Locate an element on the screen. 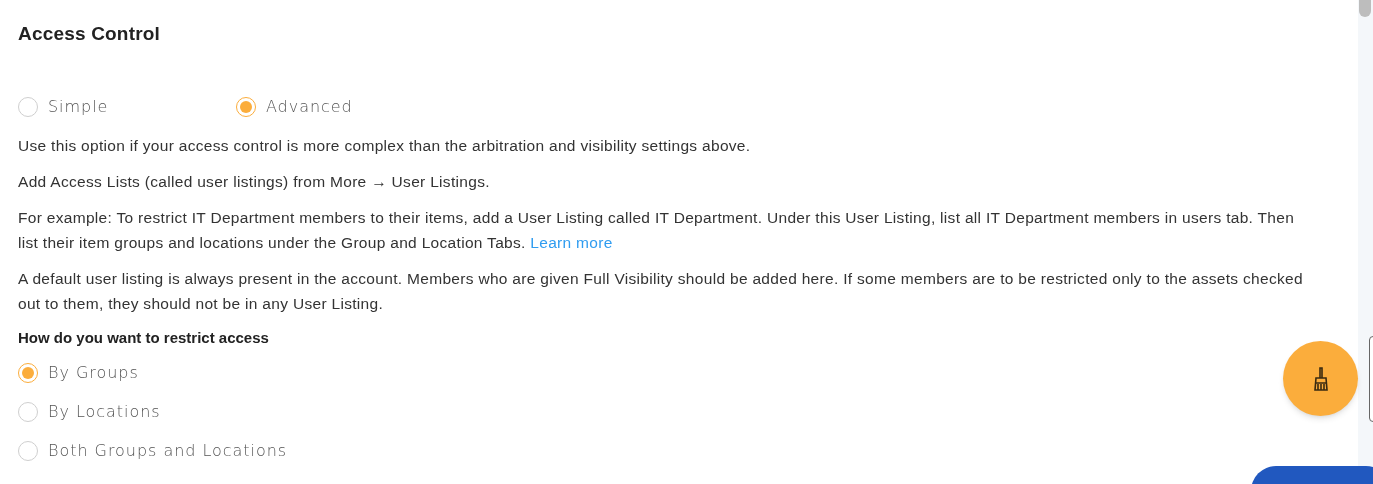  radio-option: Both Groups and Locations is located at coordinates (153, 451).